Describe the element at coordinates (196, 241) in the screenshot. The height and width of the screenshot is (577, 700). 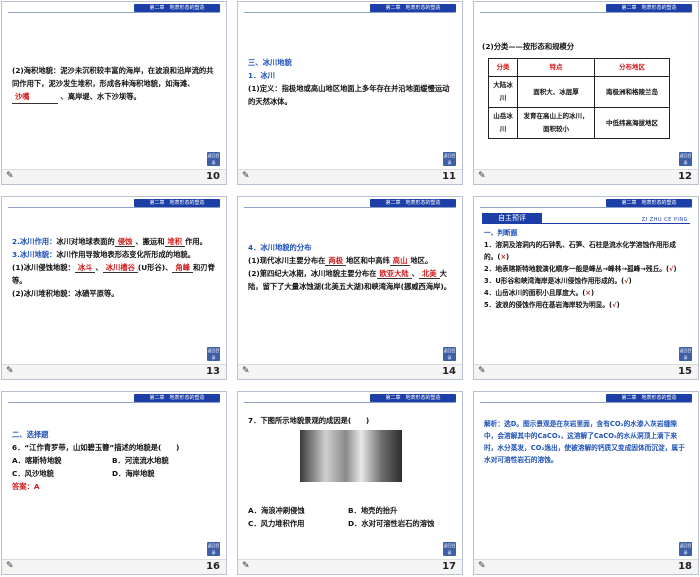
I see `text-line: 作用。` at that location.